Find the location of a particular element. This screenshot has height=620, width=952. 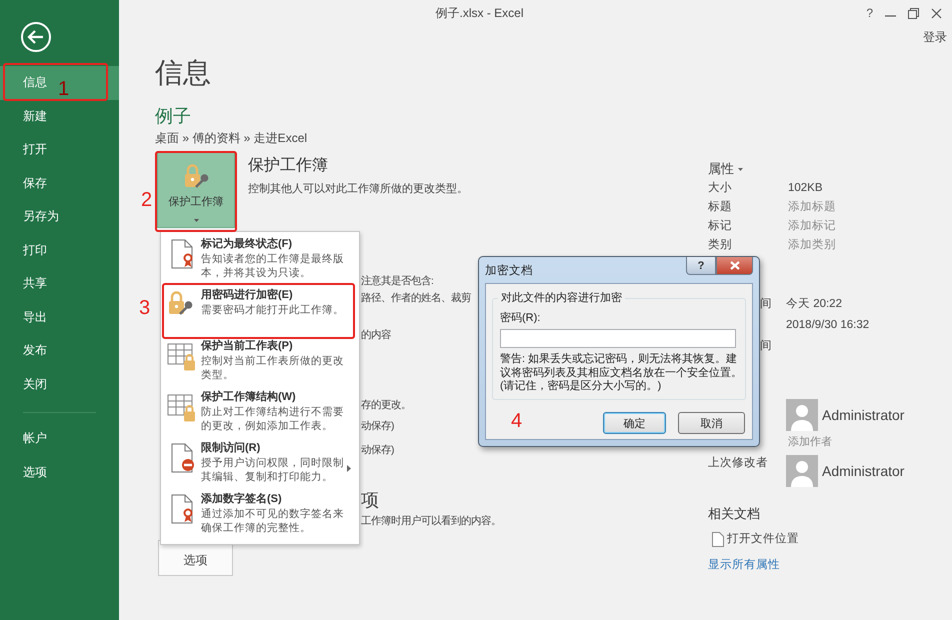

sidebar-item: 另存为 is located at coordinates (59, 217).